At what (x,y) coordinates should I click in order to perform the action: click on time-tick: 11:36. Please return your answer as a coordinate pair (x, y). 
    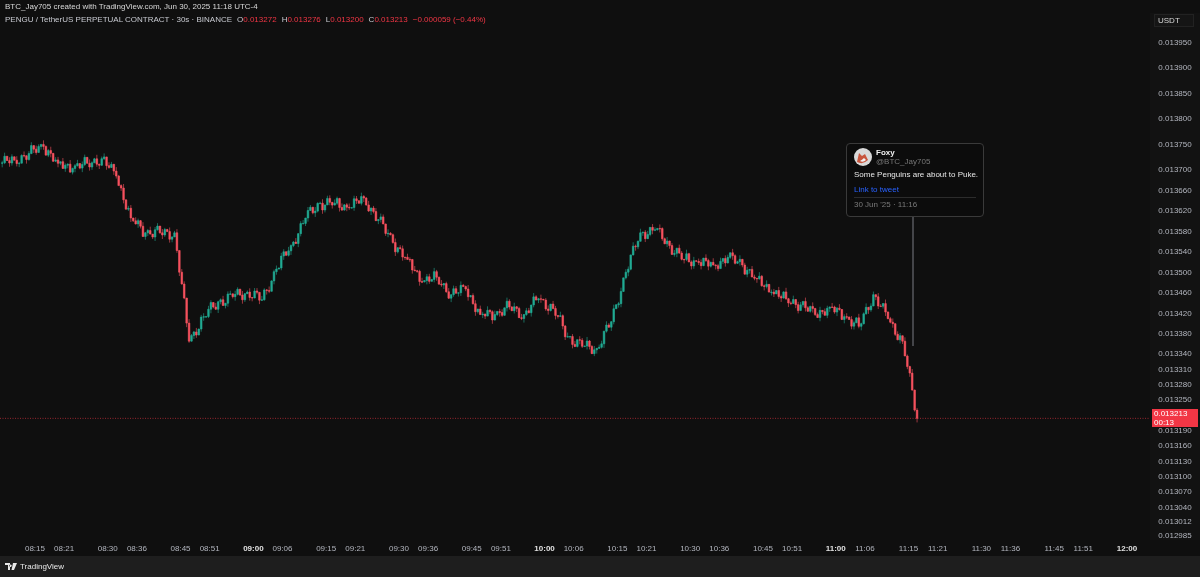
    Looking at the image, I should click on (1010, 548).